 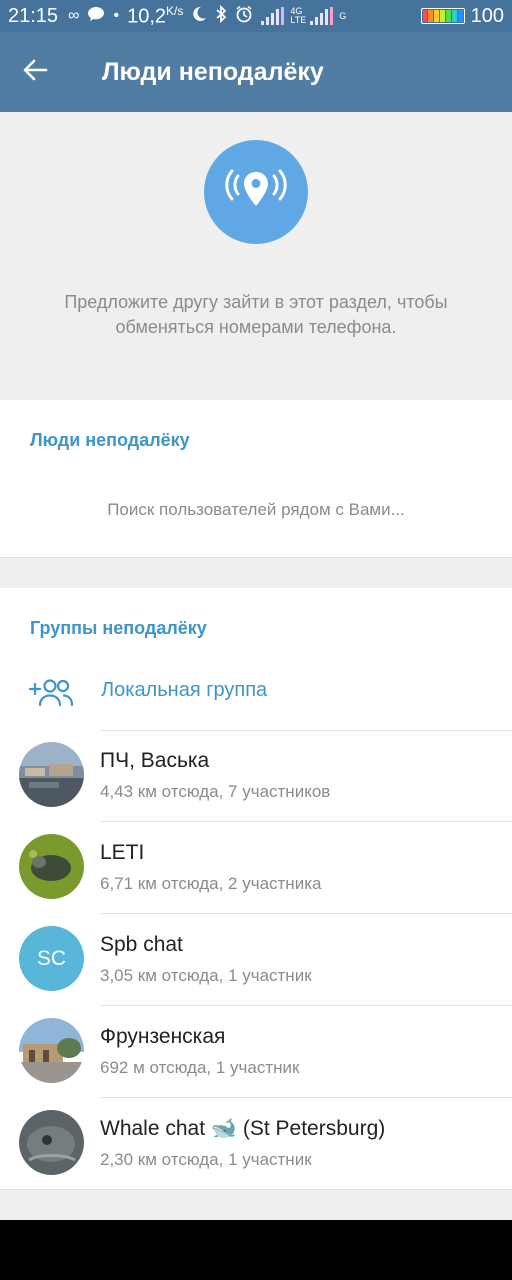 I want to click on system-navigation-bar, so click(x=256, y=1250).